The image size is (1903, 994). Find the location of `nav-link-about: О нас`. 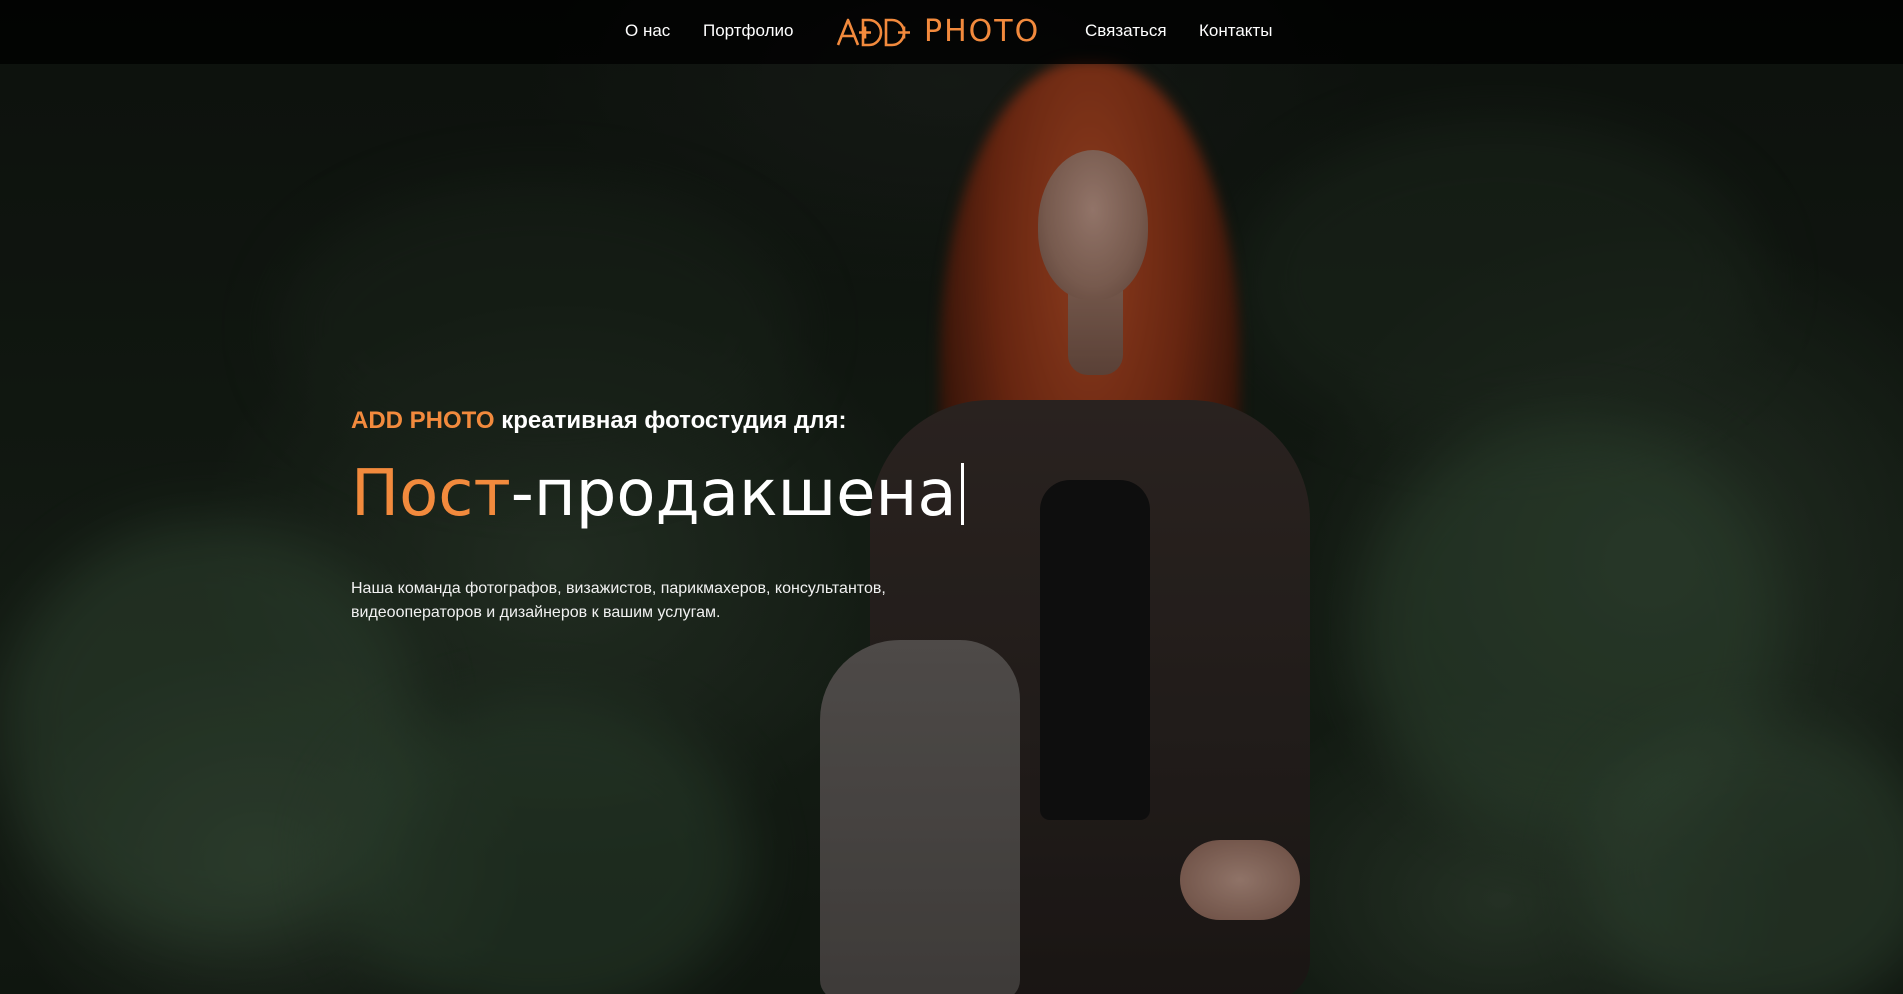

nav-link-about: О нас is located at coordinates (647, 31).